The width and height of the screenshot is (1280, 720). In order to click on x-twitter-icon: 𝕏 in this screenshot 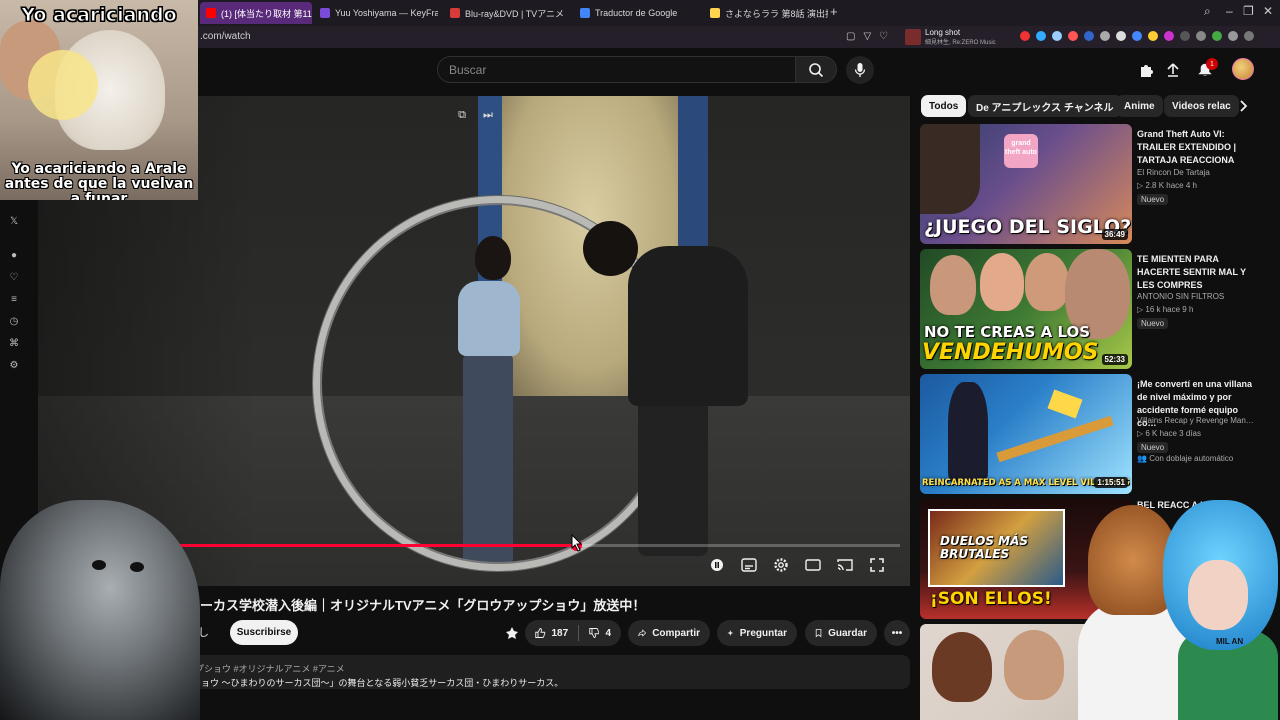, I will do `click(14, 221)`.